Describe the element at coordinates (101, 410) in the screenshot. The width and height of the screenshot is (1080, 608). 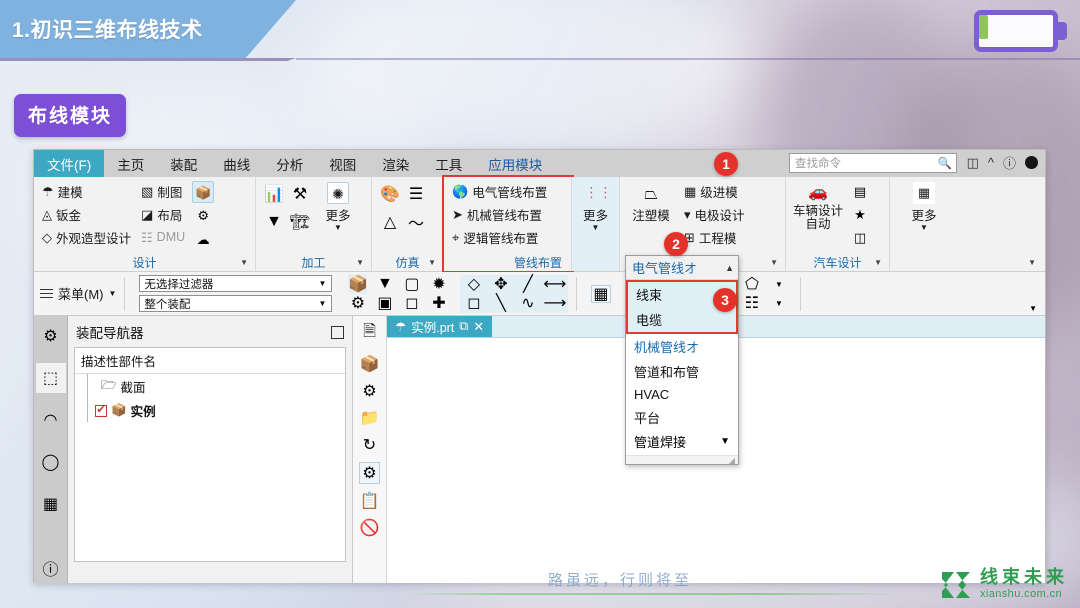
I see `checkbox-checked: ✔` at that location.